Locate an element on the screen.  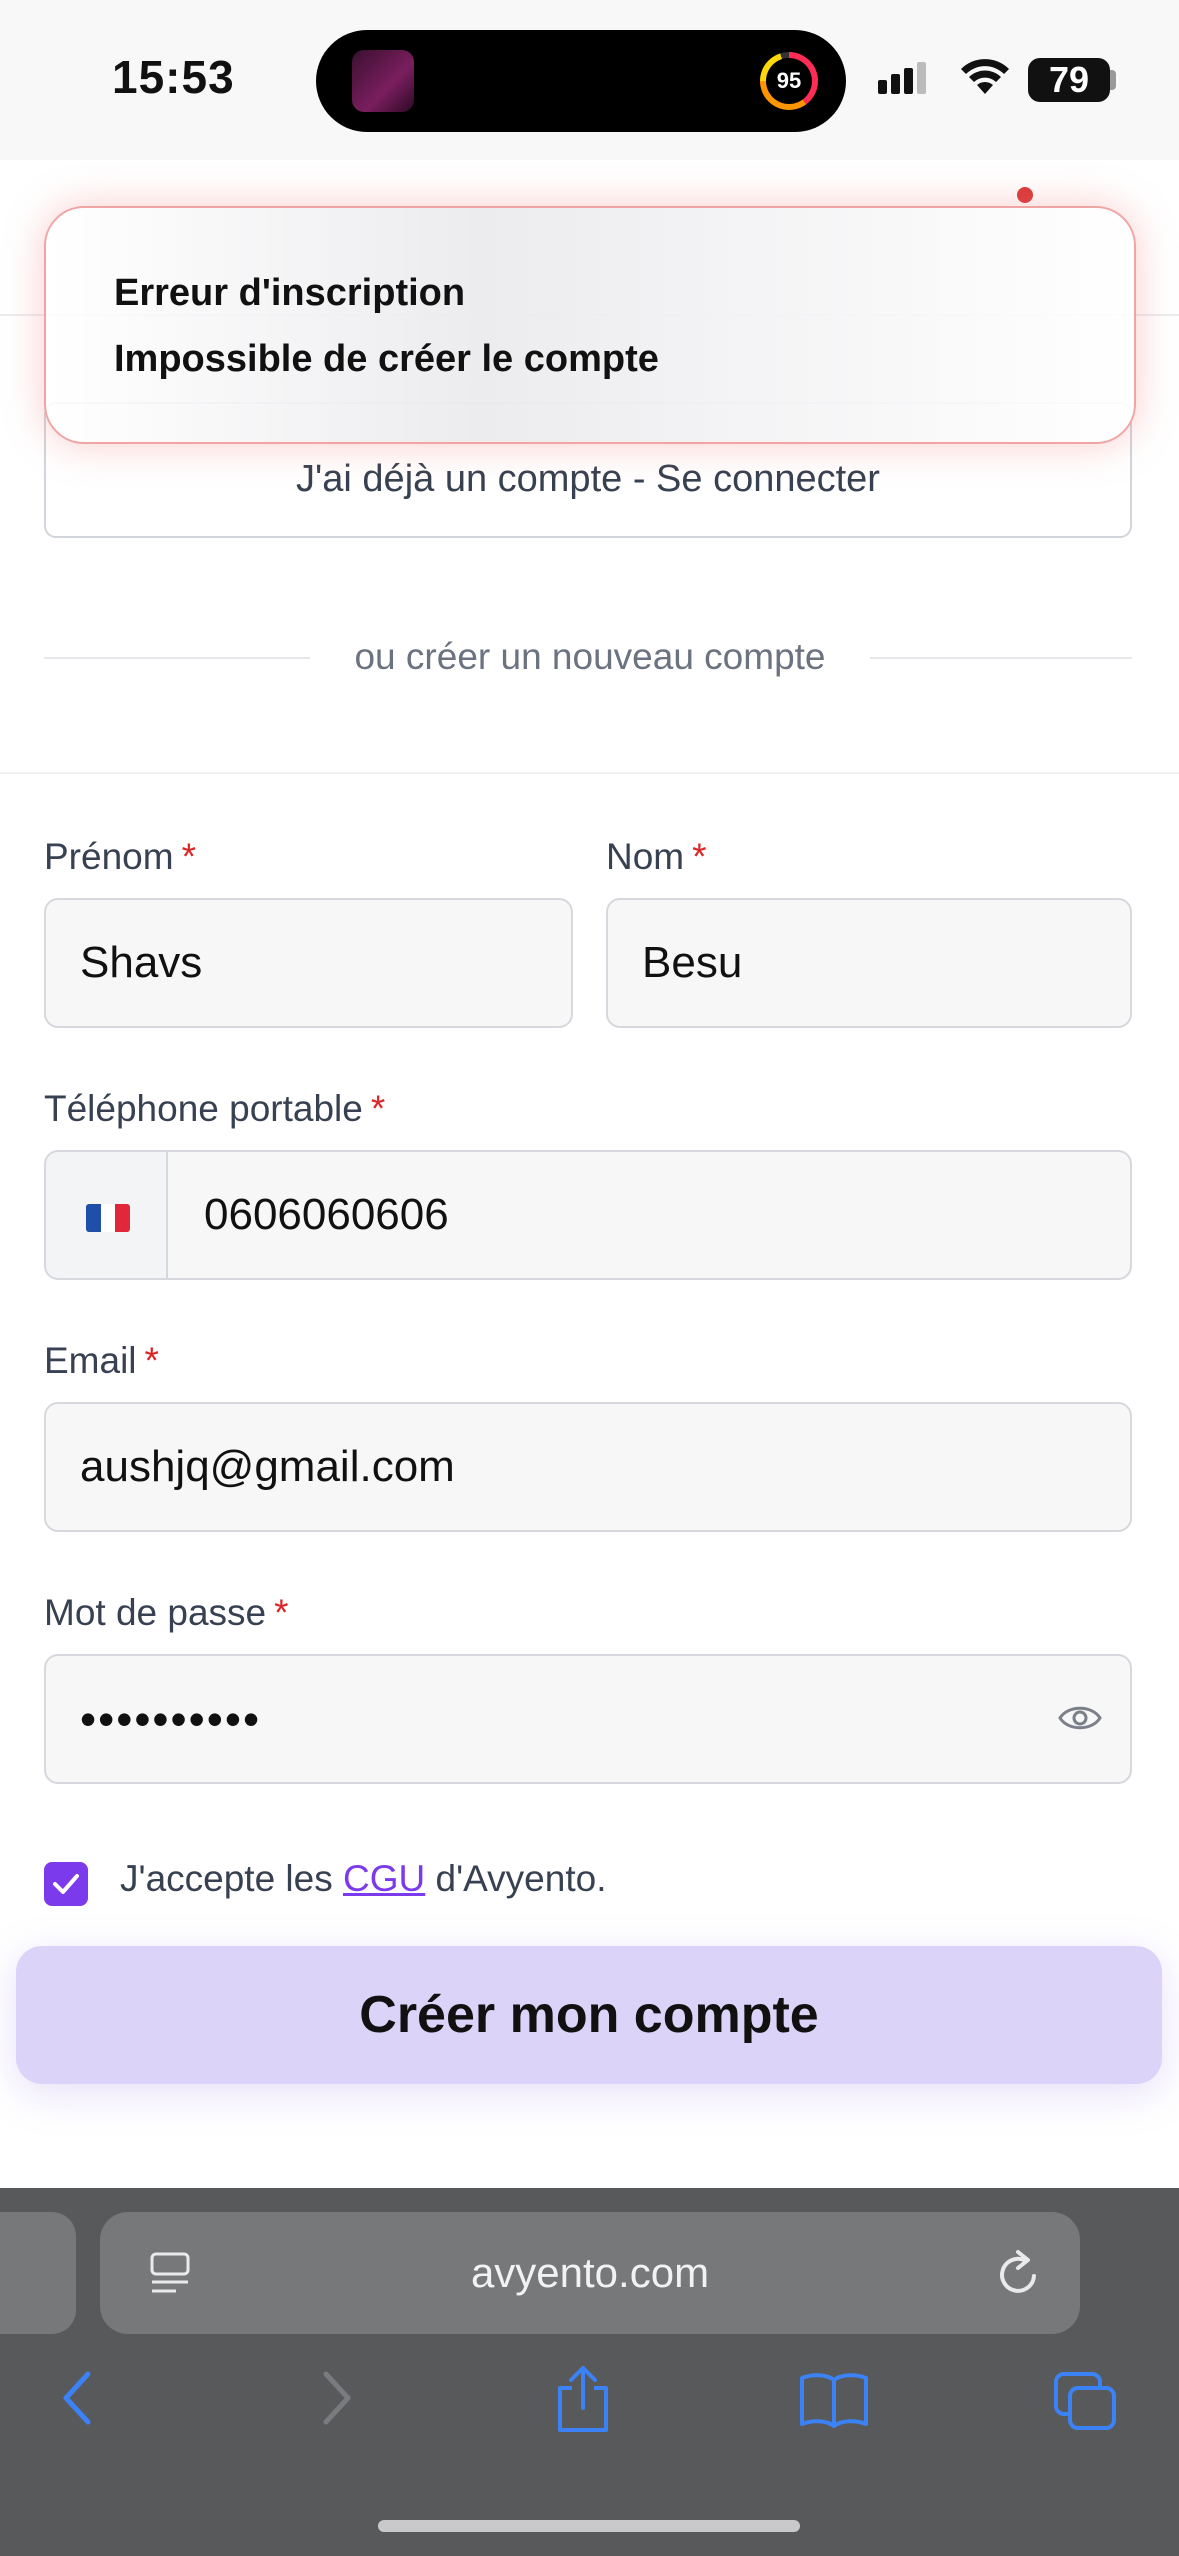
activity-ring-value: 95 is located at coordinates (789, 81).